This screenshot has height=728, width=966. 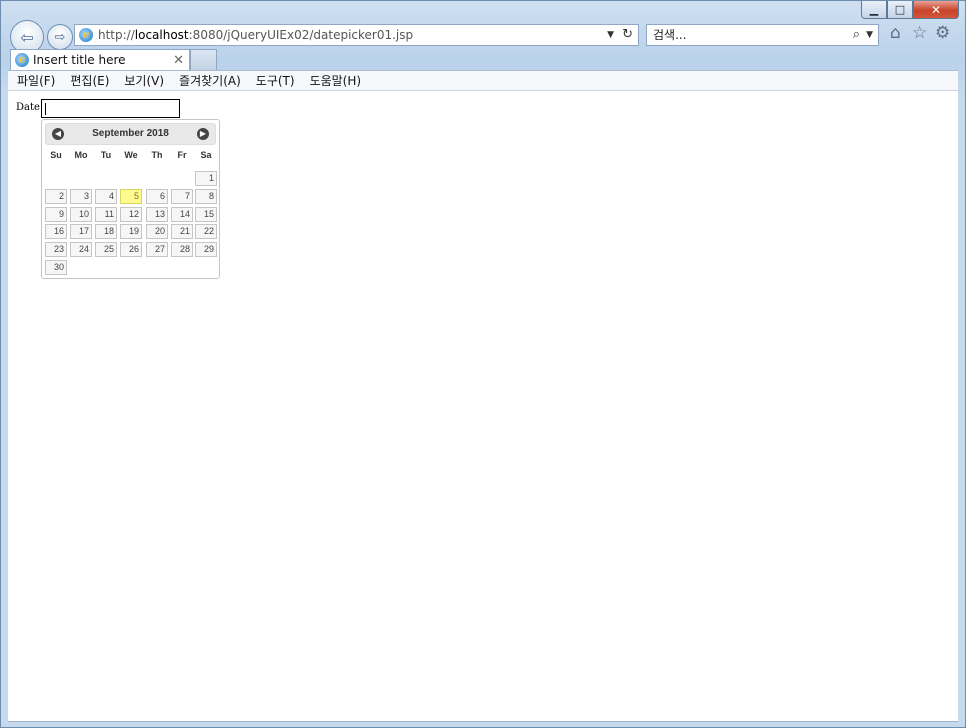 What do you see at coordinates (182, 214) in the screenshot?
I see `day-cell: 14` at bounding box center [182, 214].